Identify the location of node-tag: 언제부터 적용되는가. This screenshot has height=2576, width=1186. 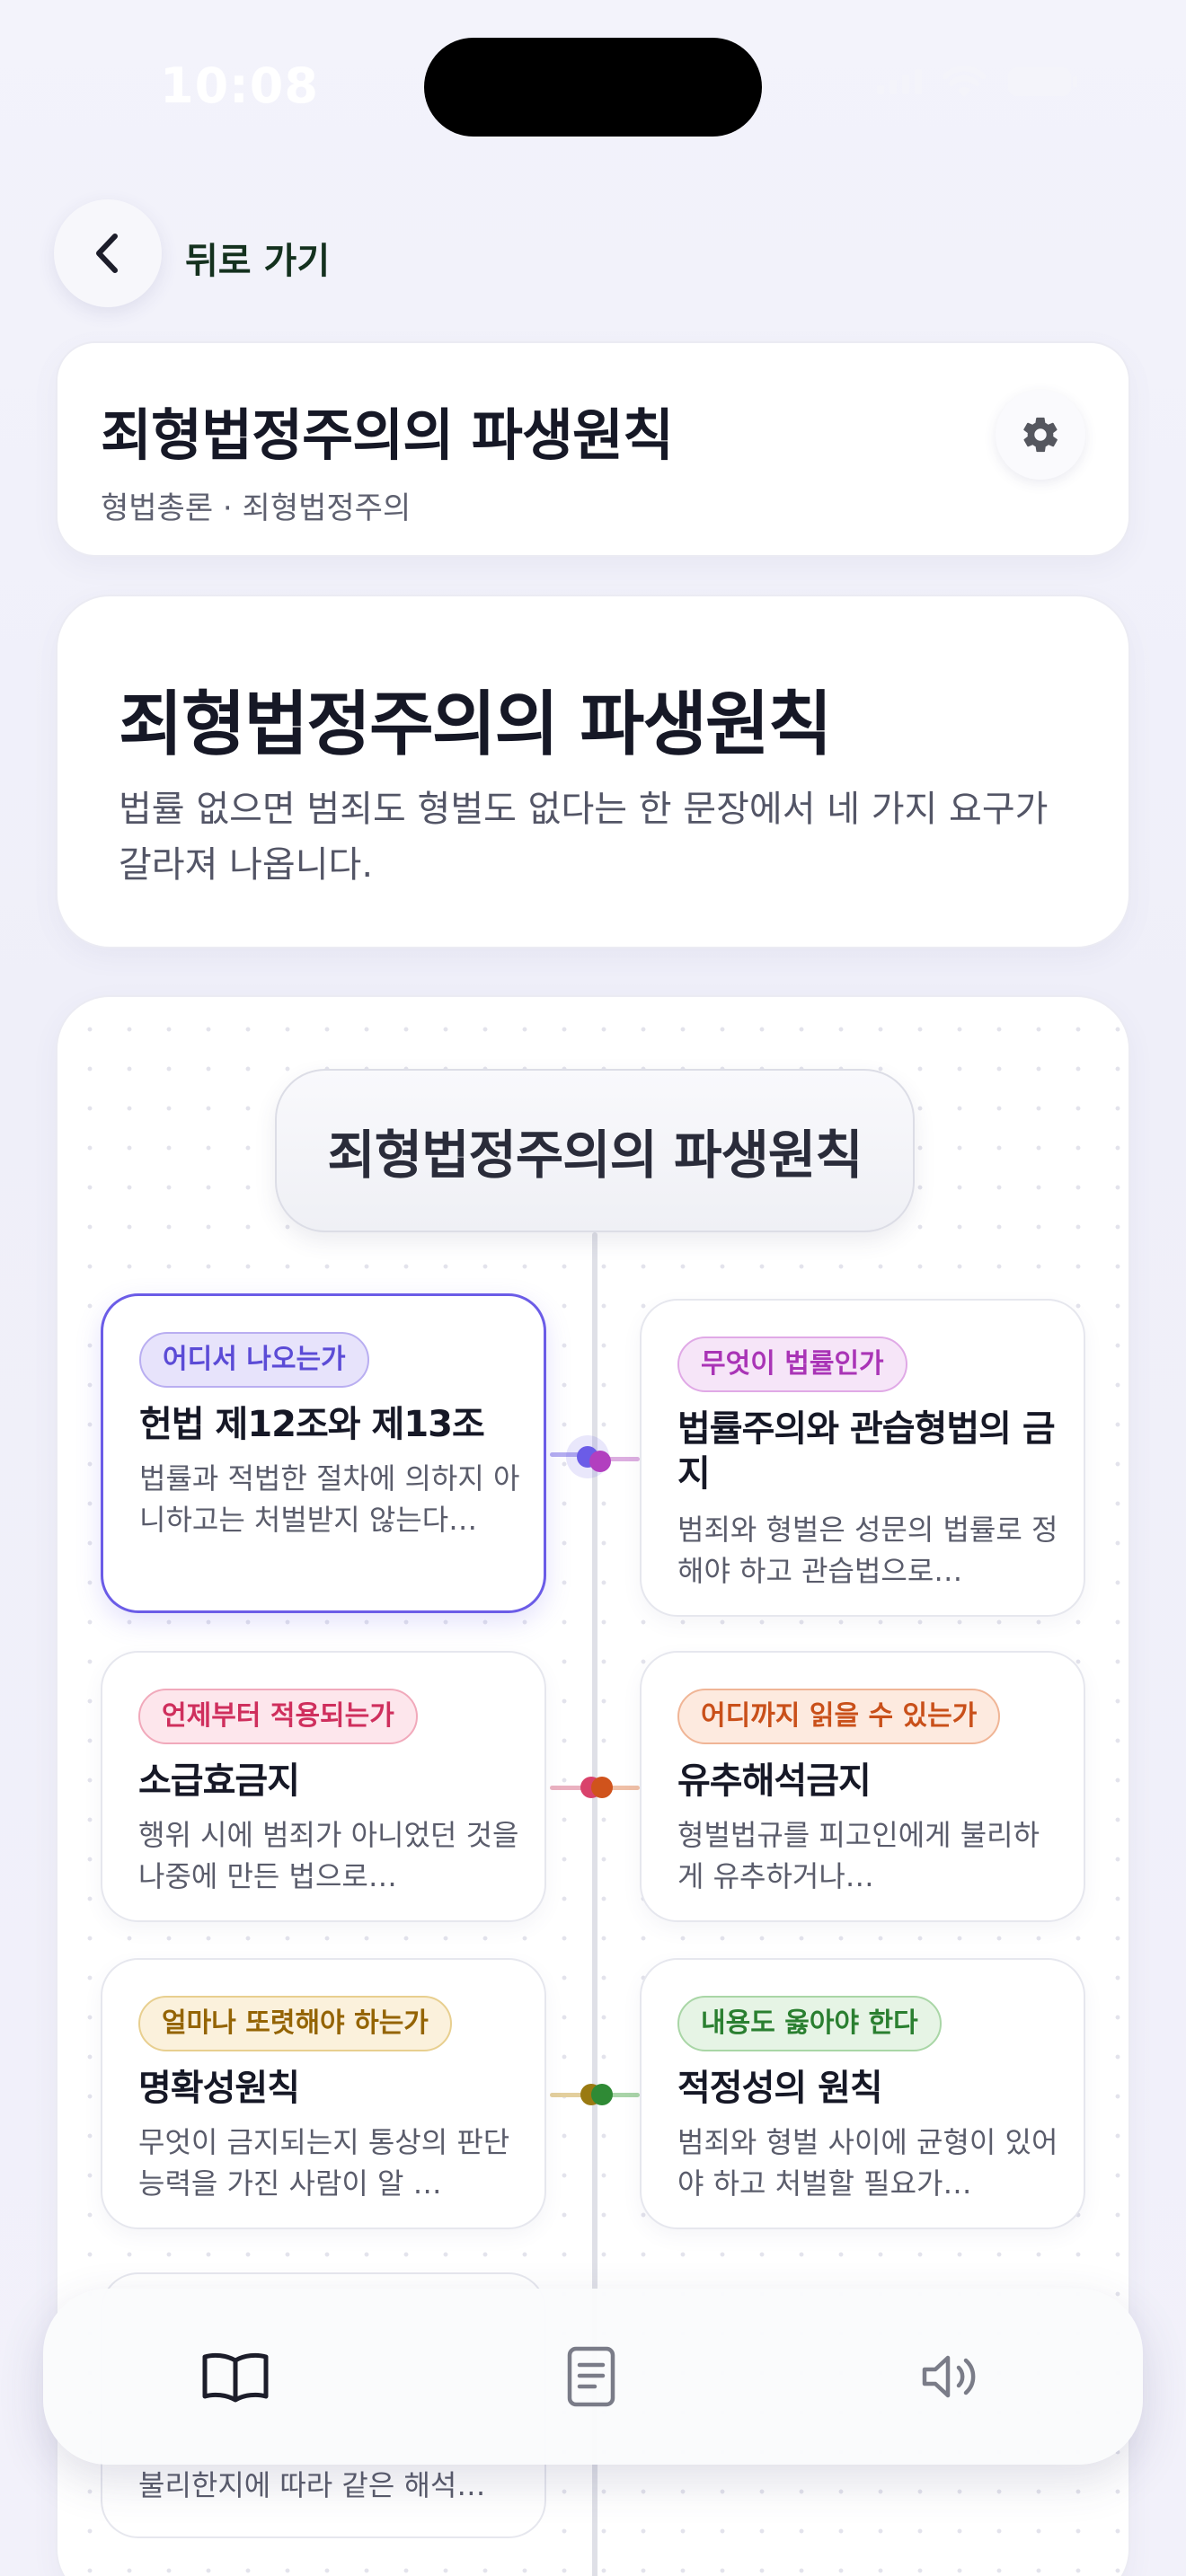
(278, 1716).